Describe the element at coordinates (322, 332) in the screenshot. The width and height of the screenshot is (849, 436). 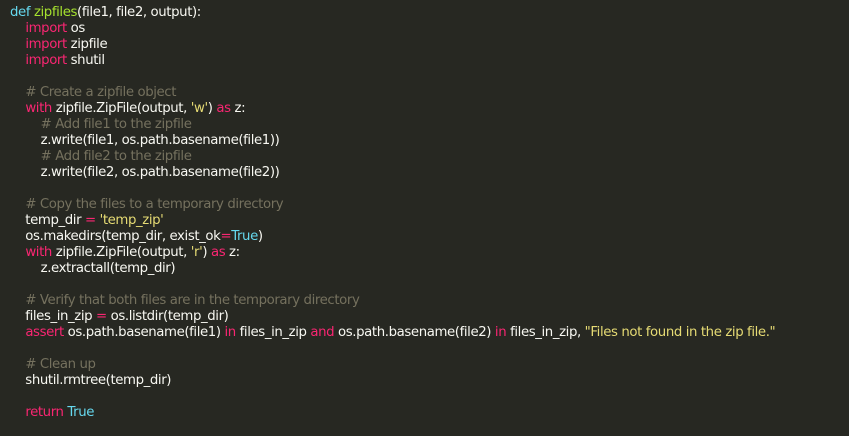
I see `operator-token: and` at that location.